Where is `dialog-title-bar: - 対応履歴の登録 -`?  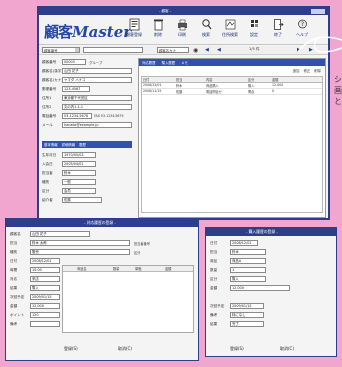 dialog-title-bar: - 対応履歴の登録 - is located at coordinates (102, 223).